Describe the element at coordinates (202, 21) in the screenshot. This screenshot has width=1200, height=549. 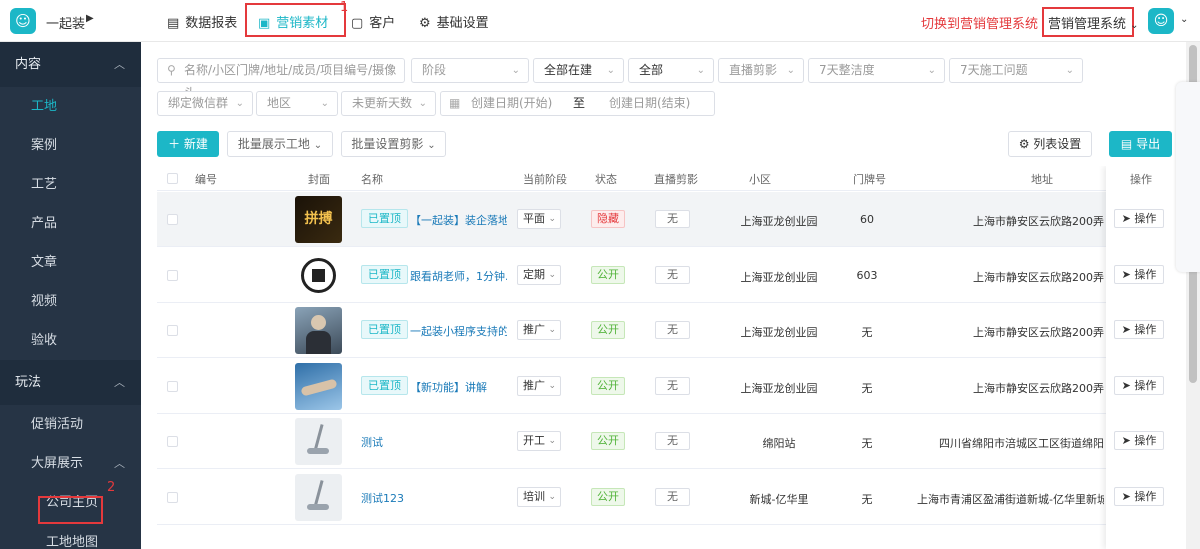
I see `nav-data-report: ▤ 数据报表` at that location.